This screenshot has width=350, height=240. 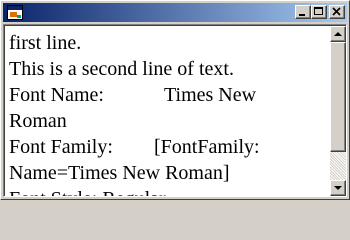 I want to click on maximize-button, so click(x=319, y=12).